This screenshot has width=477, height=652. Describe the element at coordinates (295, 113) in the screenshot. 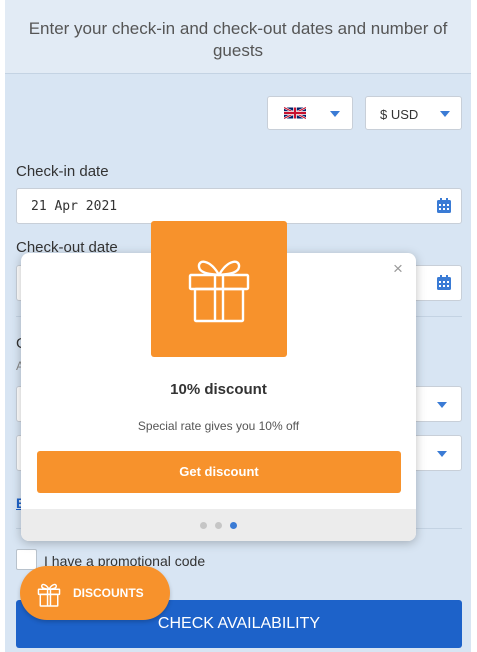

I see `uk-flag-icon` at that location.